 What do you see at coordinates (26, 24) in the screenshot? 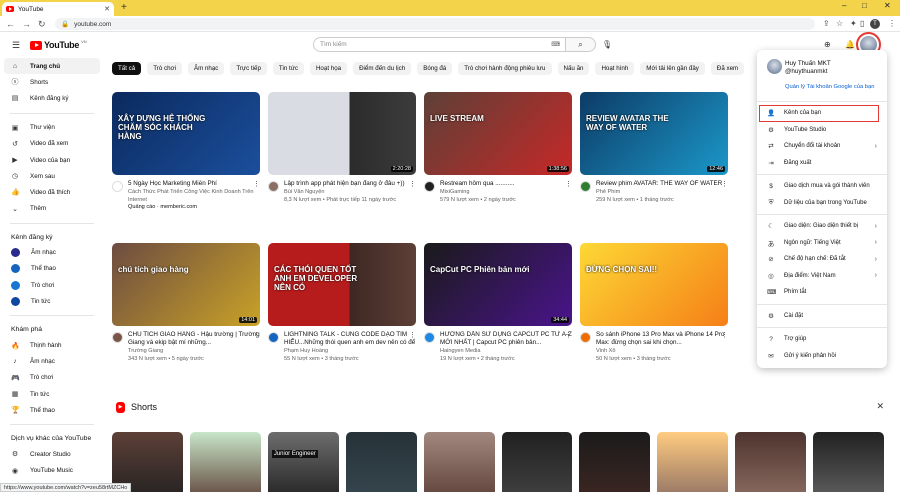
I see `forward-icon: →` at bounding box center [26, 24].